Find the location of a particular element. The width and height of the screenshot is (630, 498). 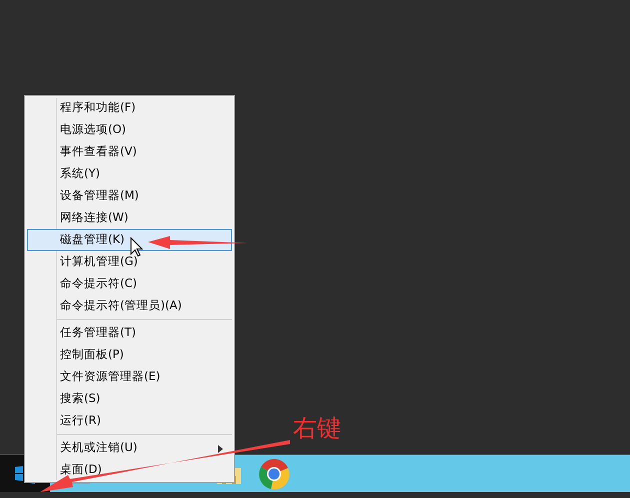

menu-item: 桌面(D) is located at coordinates (129, 470).